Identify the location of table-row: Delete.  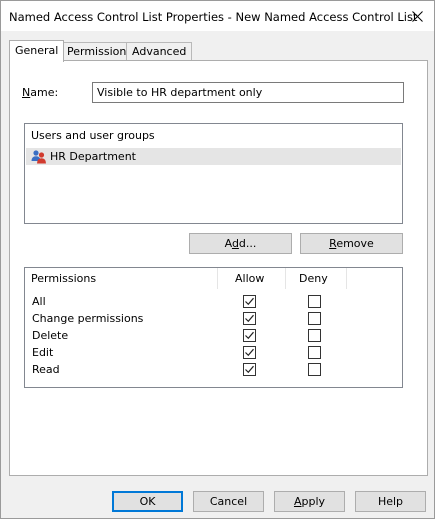
(213, 335).